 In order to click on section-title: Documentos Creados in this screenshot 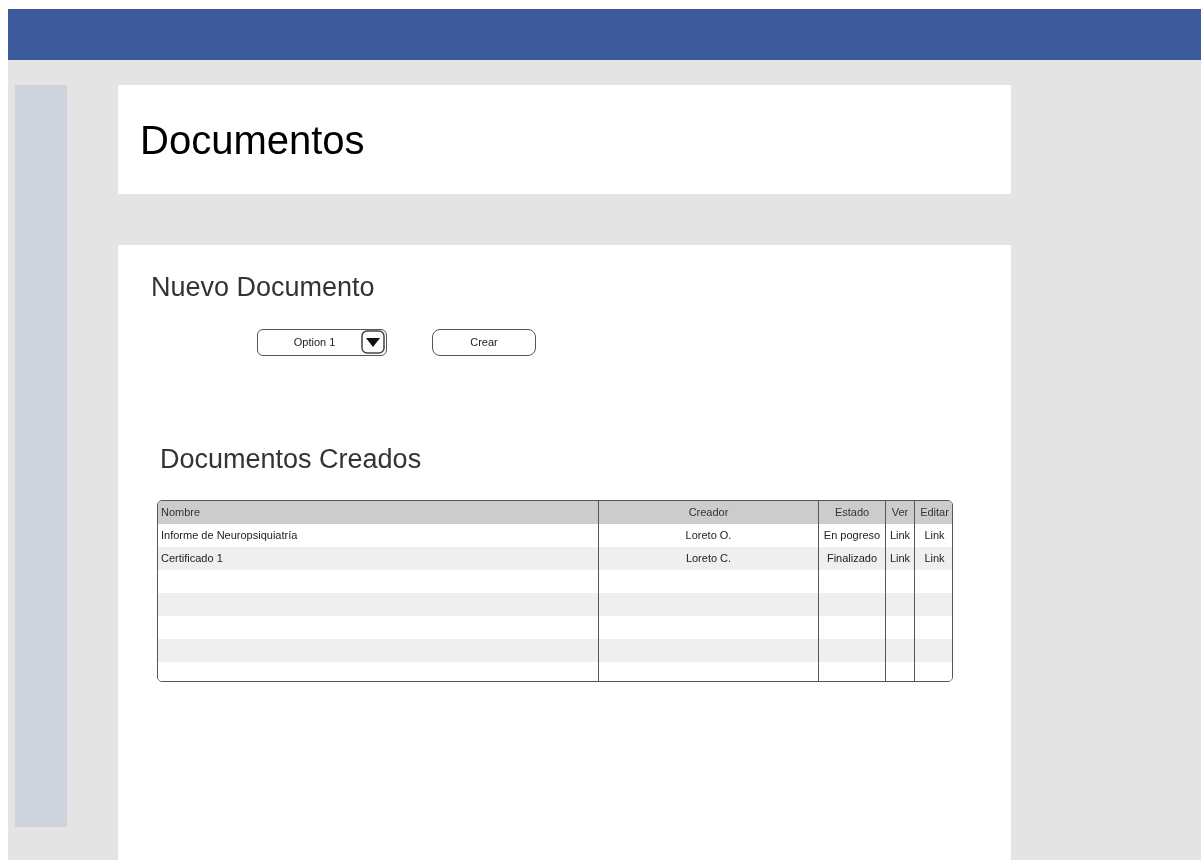, I will do `click(291, 459)`.